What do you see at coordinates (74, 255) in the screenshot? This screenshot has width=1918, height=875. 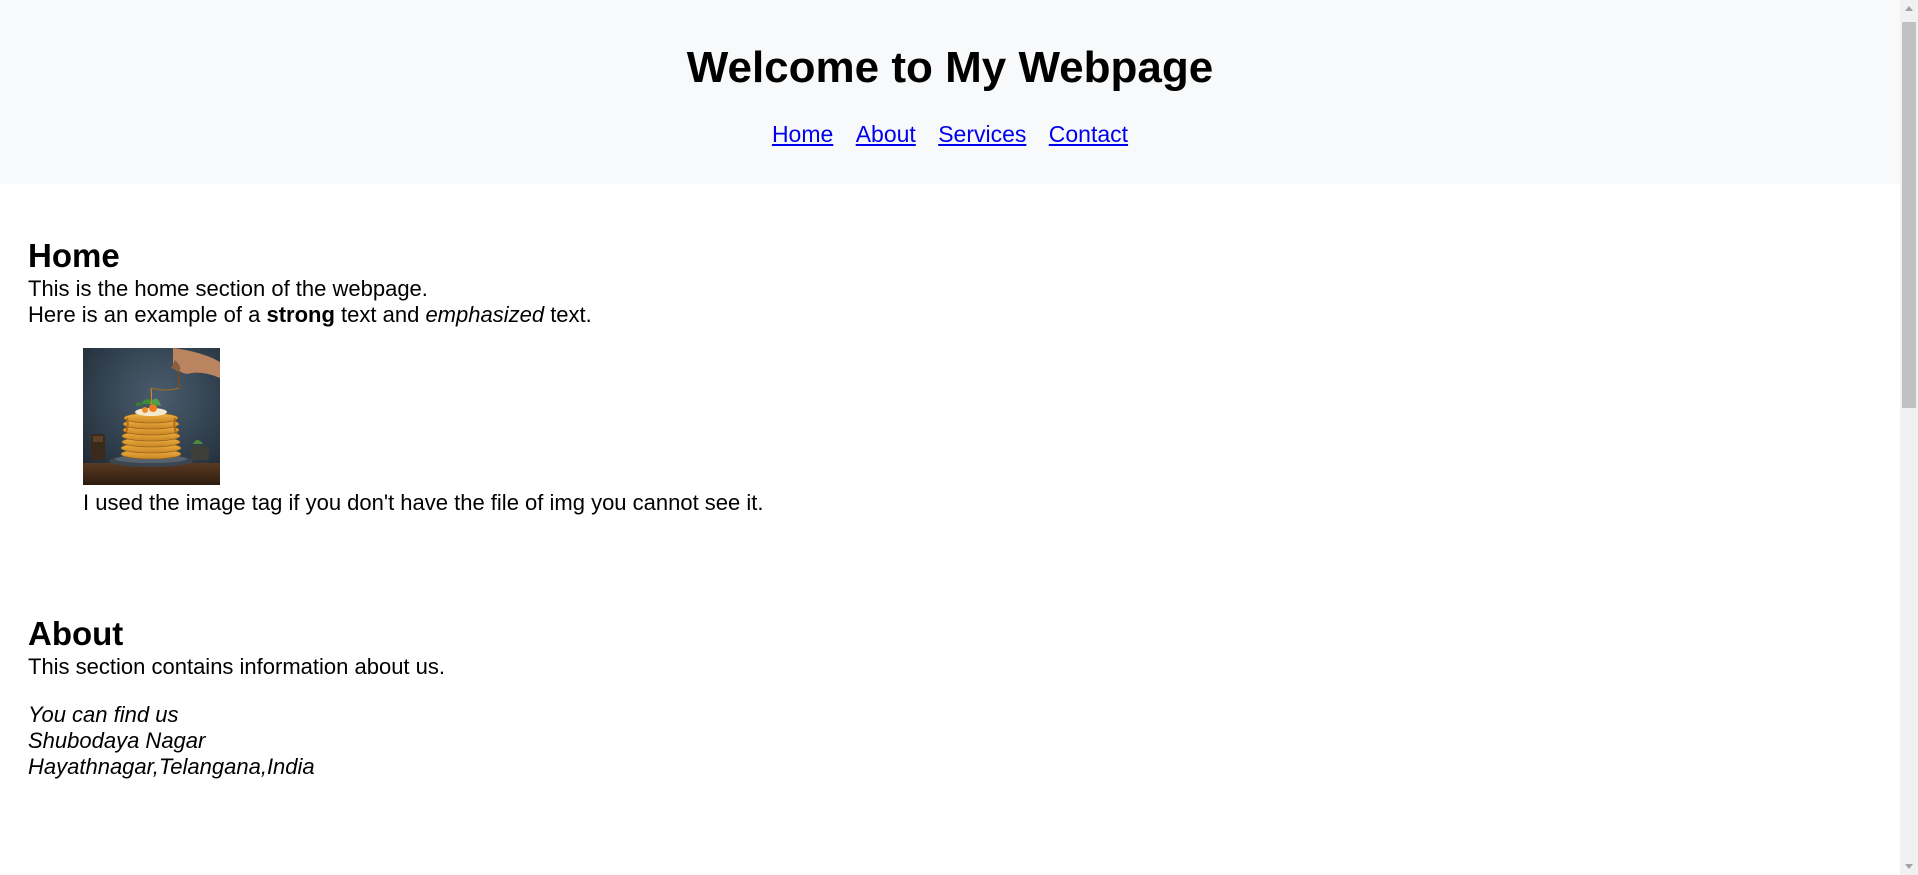 I see `home-heading: Home` at bounding box center [74, 255].